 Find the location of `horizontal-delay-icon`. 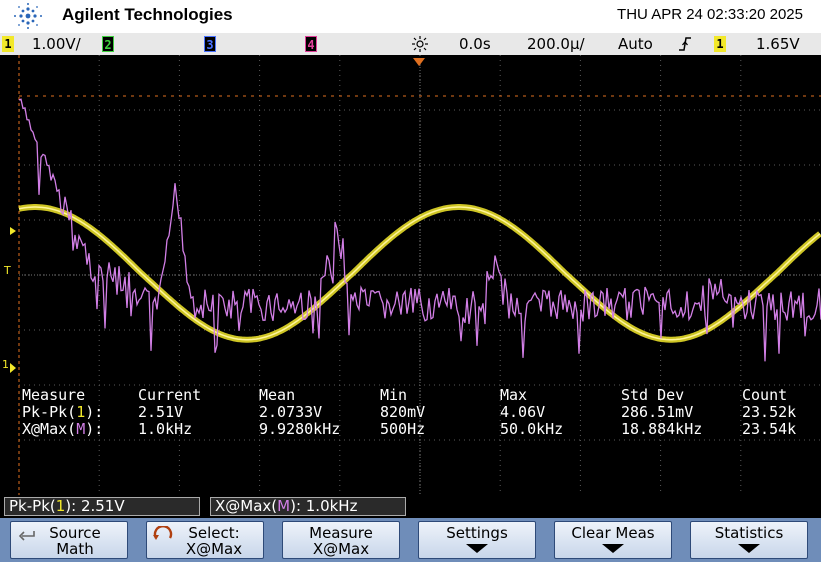

horizontal-delay-icon is located at coordinates (420, 44).